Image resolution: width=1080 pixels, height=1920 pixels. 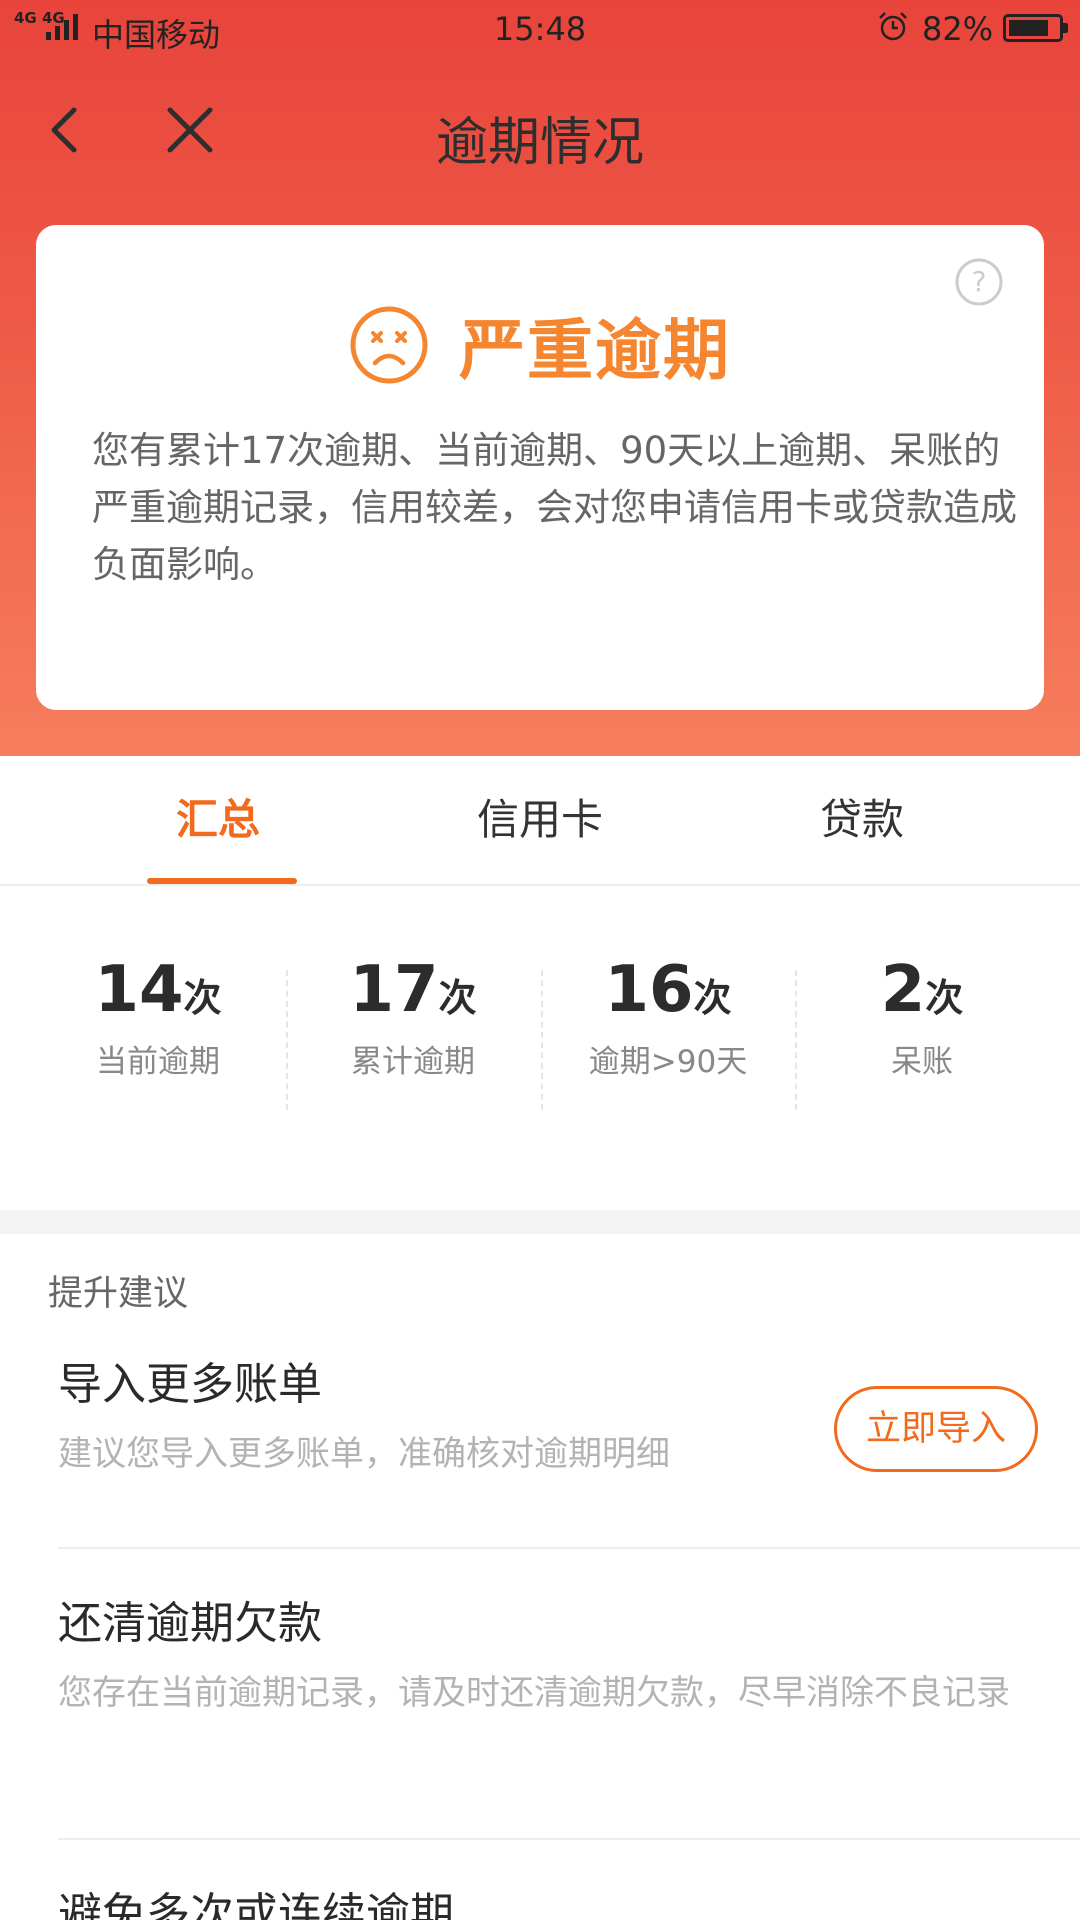 I want to click on battery-icon, so click(x=1035, y=28).